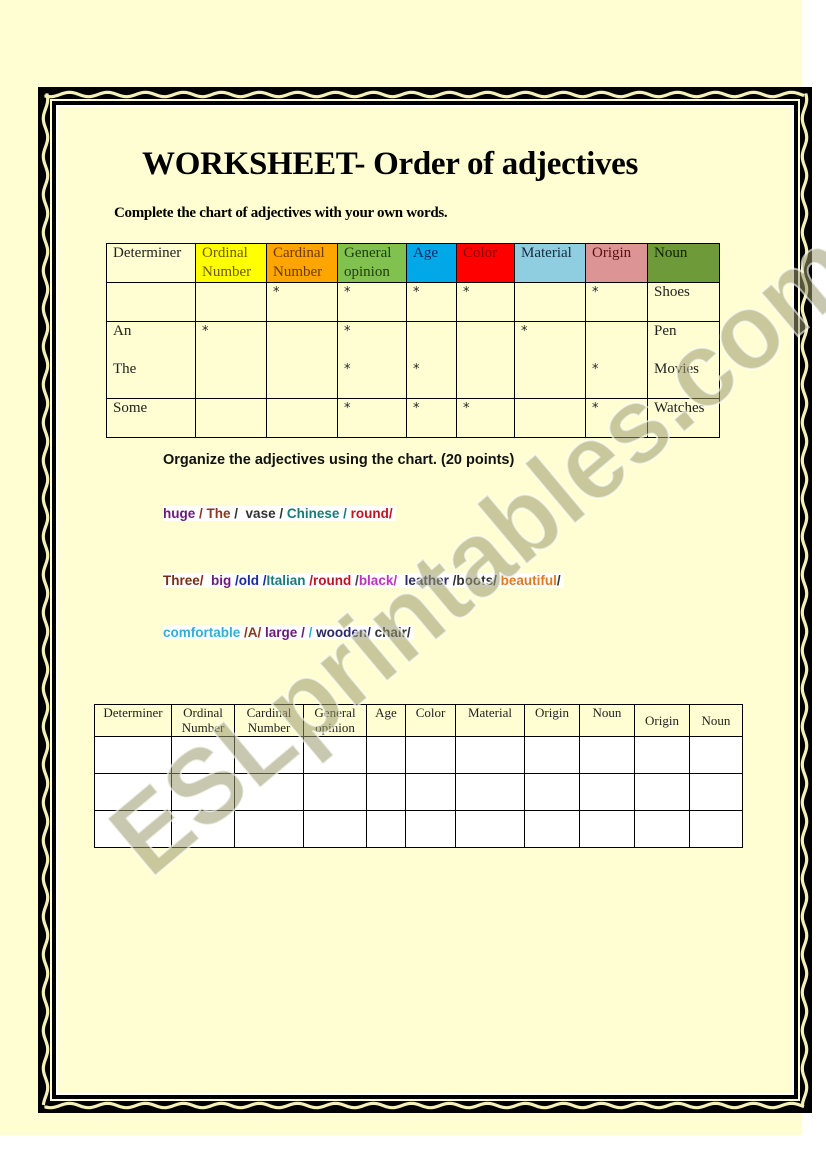 The width and height of the screenshot is (826, 1169). Describe the element at coordinates (279, 632) in the screenshot. I see `word-fragment: large` at that location.